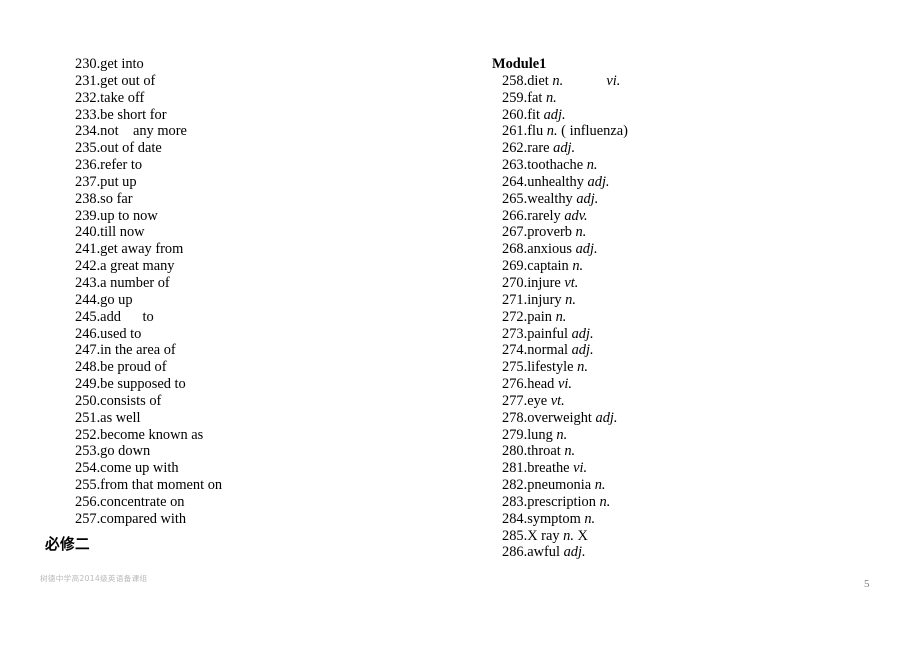 This screenshot has height=651, width=920. Describe the element at coordinates (550, 266) in the screenshot. I see `word-text: captain` at that location.